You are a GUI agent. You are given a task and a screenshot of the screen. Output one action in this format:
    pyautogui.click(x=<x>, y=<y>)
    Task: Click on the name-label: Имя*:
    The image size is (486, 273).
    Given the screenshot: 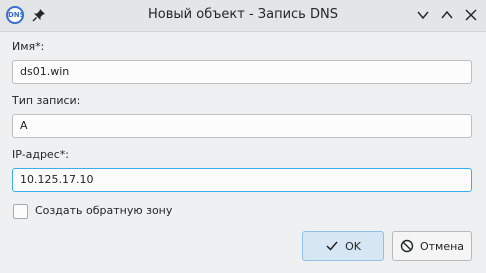 What is the action you would take?
    pyautogui.click(x=28, y=46)
    